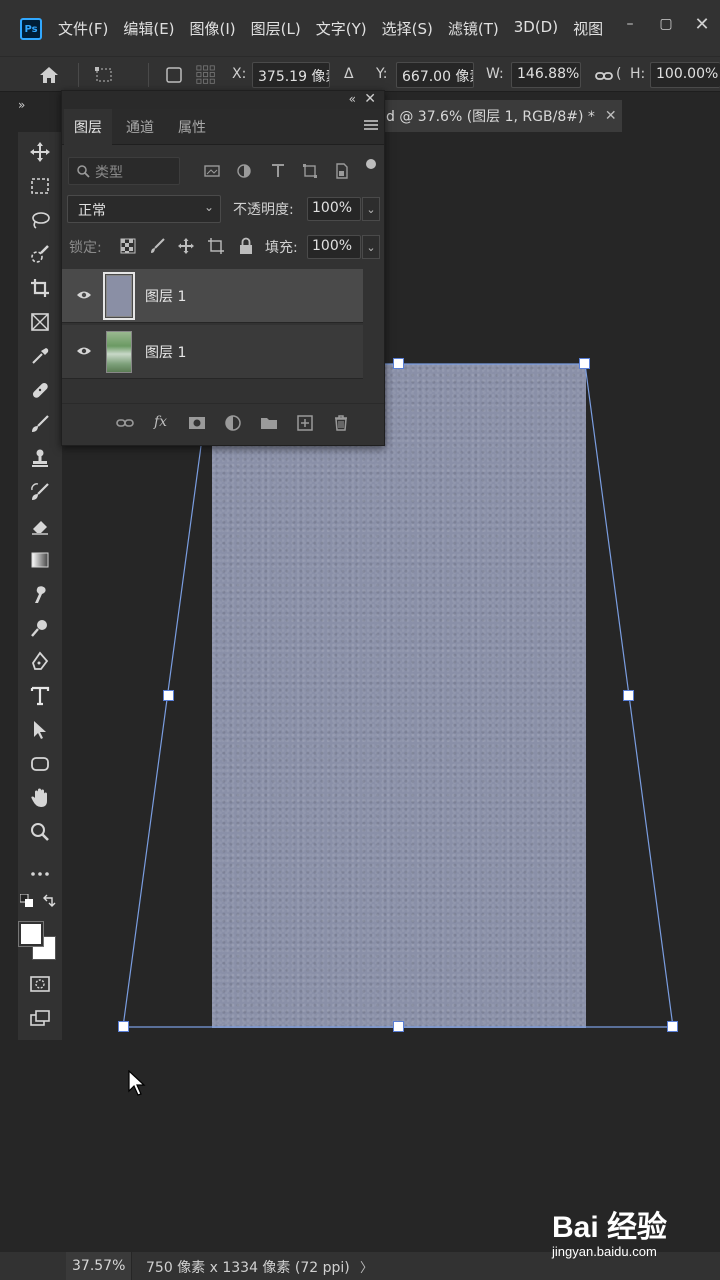 This screenshot has width=720, height=1280. Describe the element at coordinates (213, 28) in the screenshot. I see `menu-image: 图像(I)` at that location.